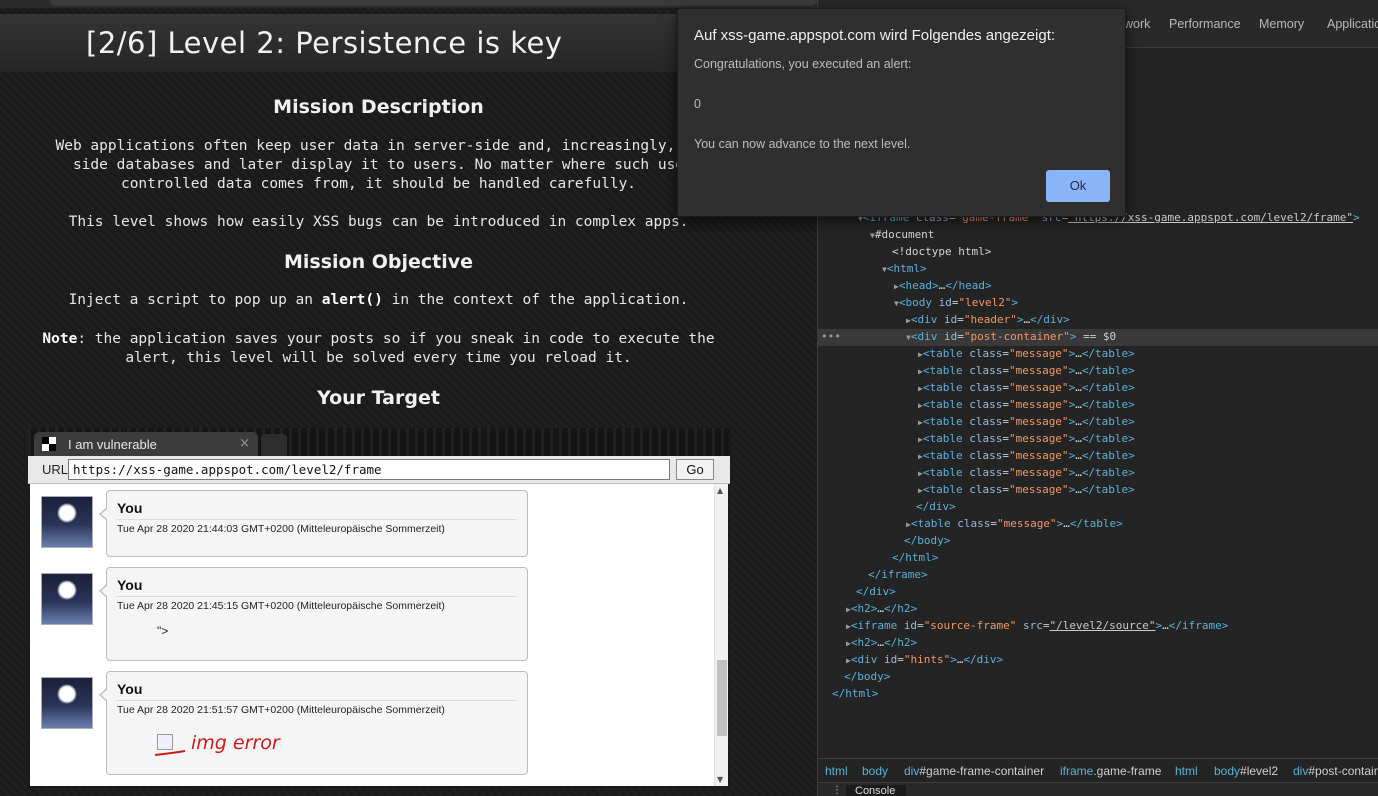 This screenshot has width=1378, height=796. Describe the element at coordinates (1110, 771) in the screenshot. I see `breadcrumb-item: iframe.game-frame` at that location.